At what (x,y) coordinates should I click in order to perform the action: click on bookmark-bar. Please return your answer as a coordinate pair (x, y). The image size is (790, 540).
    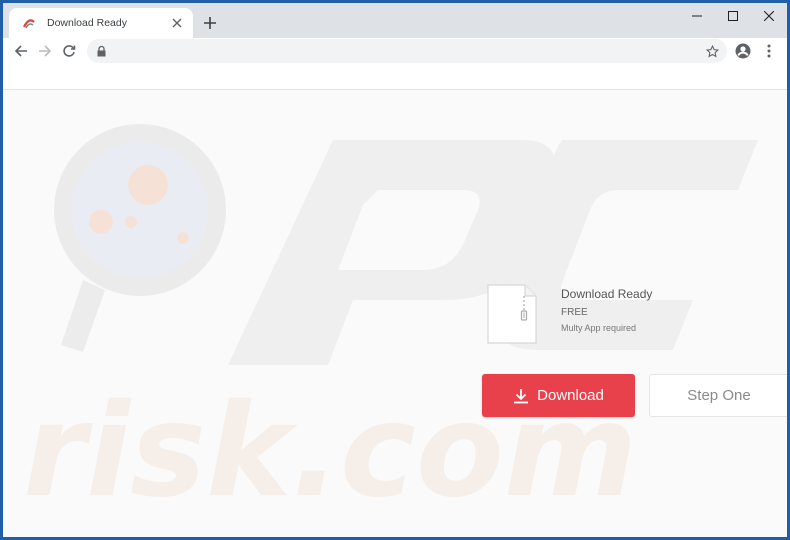
    Looking at the image, I should click on (395, 77).